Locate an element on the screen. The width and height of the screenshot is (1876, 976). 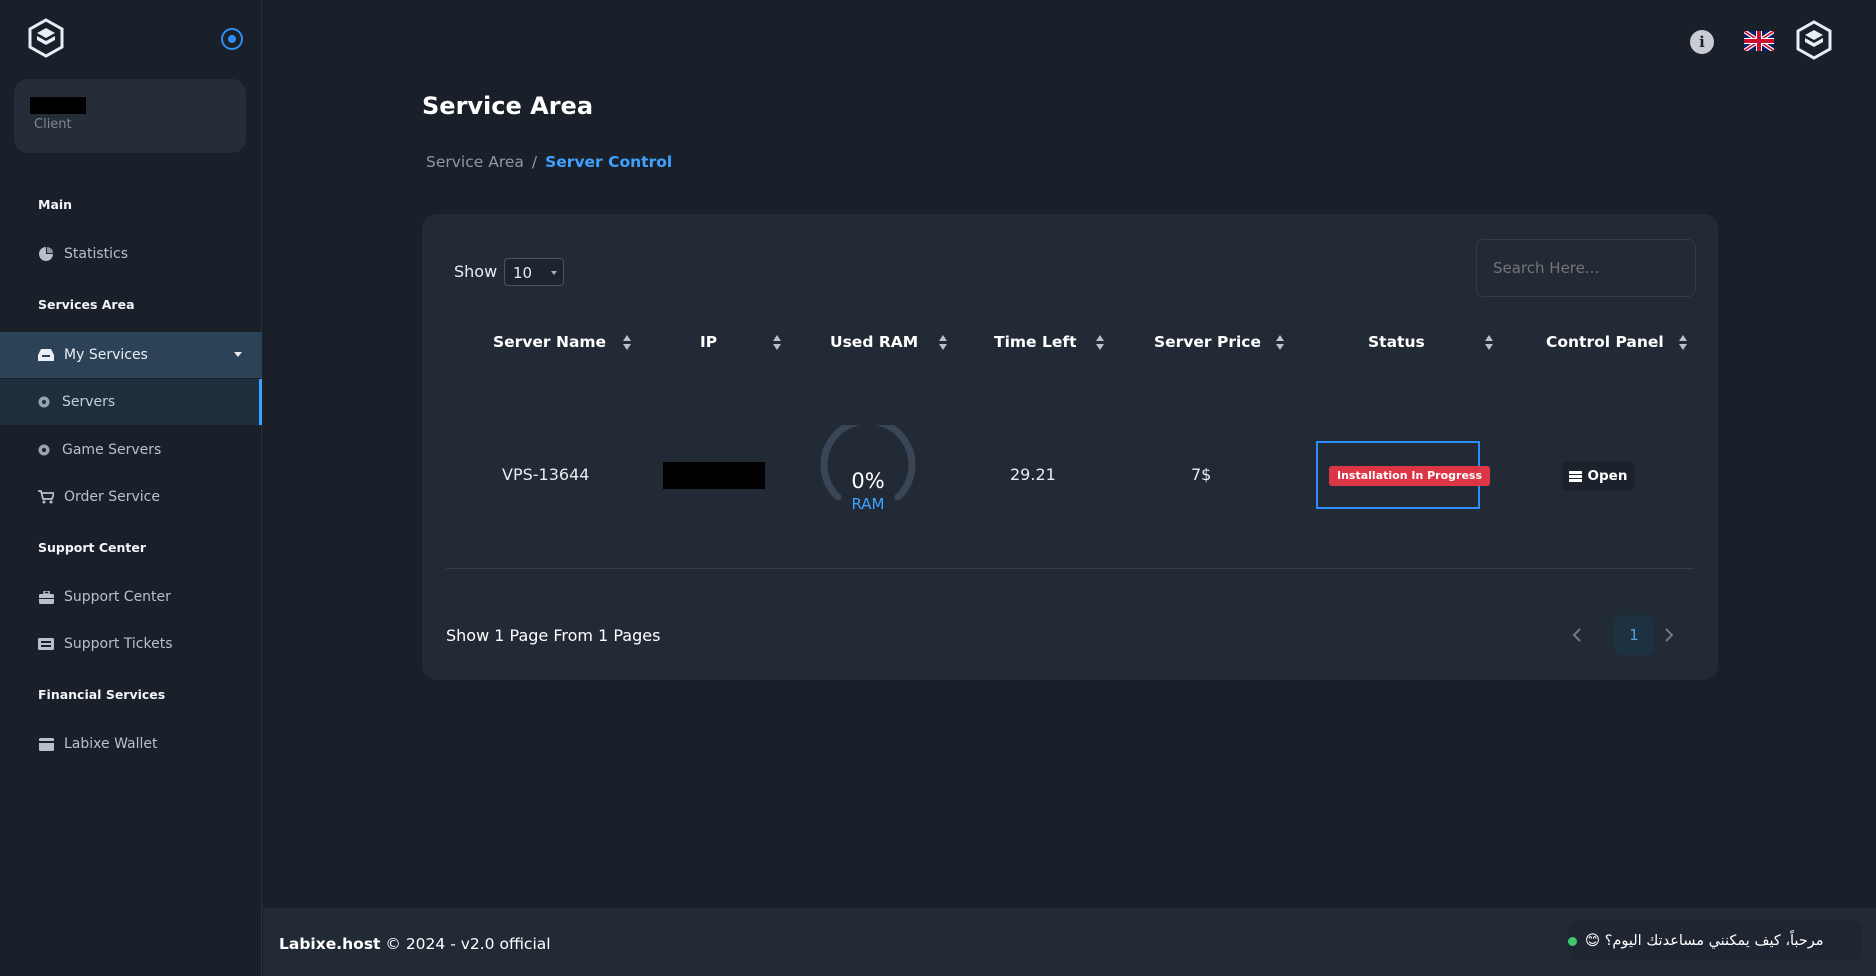
column-header-server-price: Server Price is located at coordinates (1207, 342).